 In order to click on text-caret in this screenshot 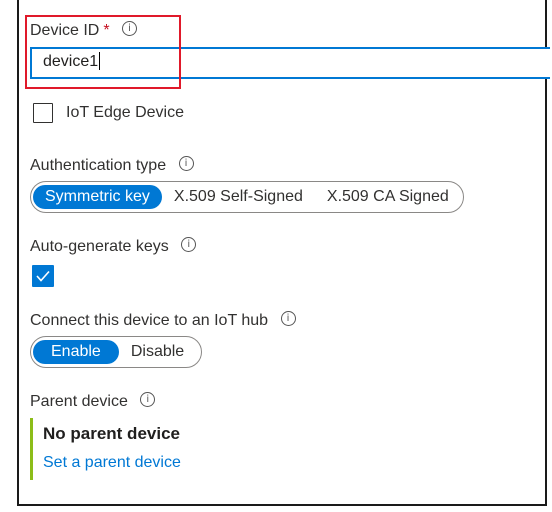, I will do `click(100, 61)`.